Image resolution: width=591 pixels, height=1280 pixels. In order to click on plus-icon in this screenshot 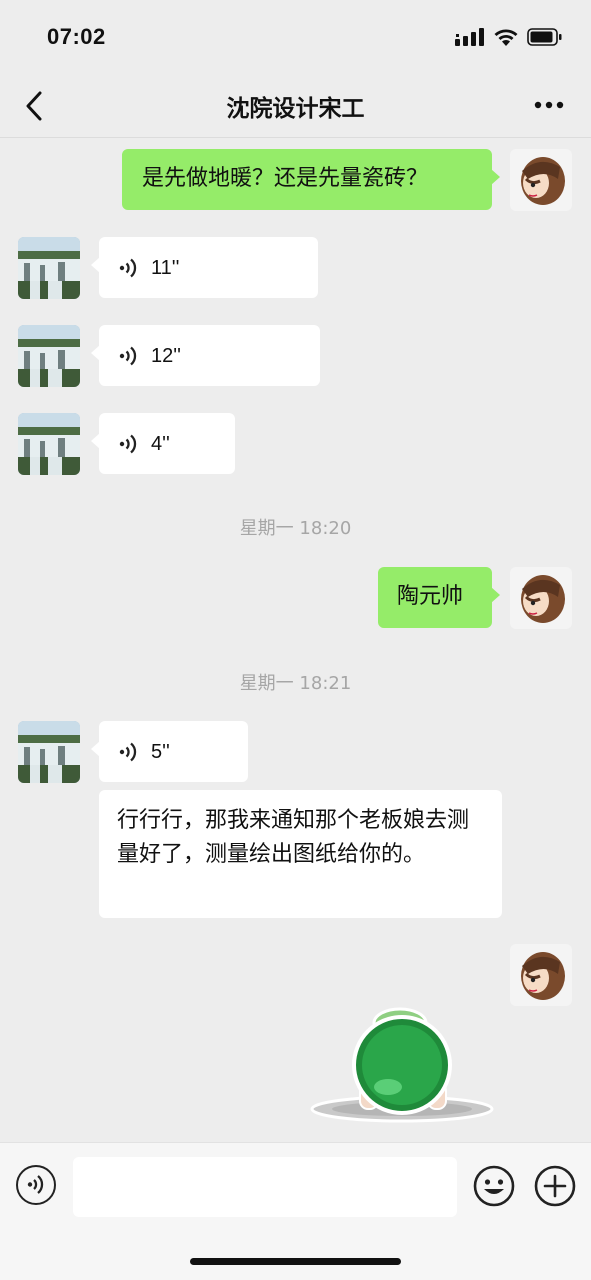, I will do `click(555, 1186)`.